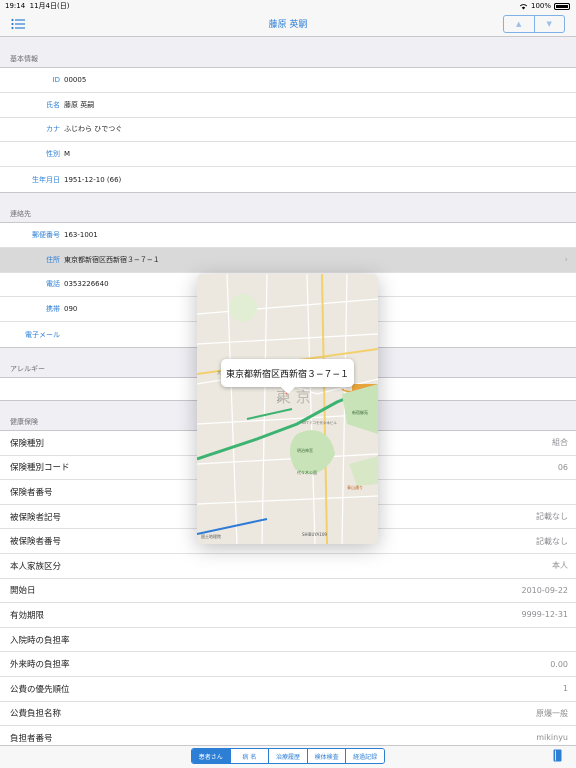  Describe the element at coordinates (112, 259) in the screenshot. I see `row-value: 東京都新宿区西新宿３−７−１` at that location.